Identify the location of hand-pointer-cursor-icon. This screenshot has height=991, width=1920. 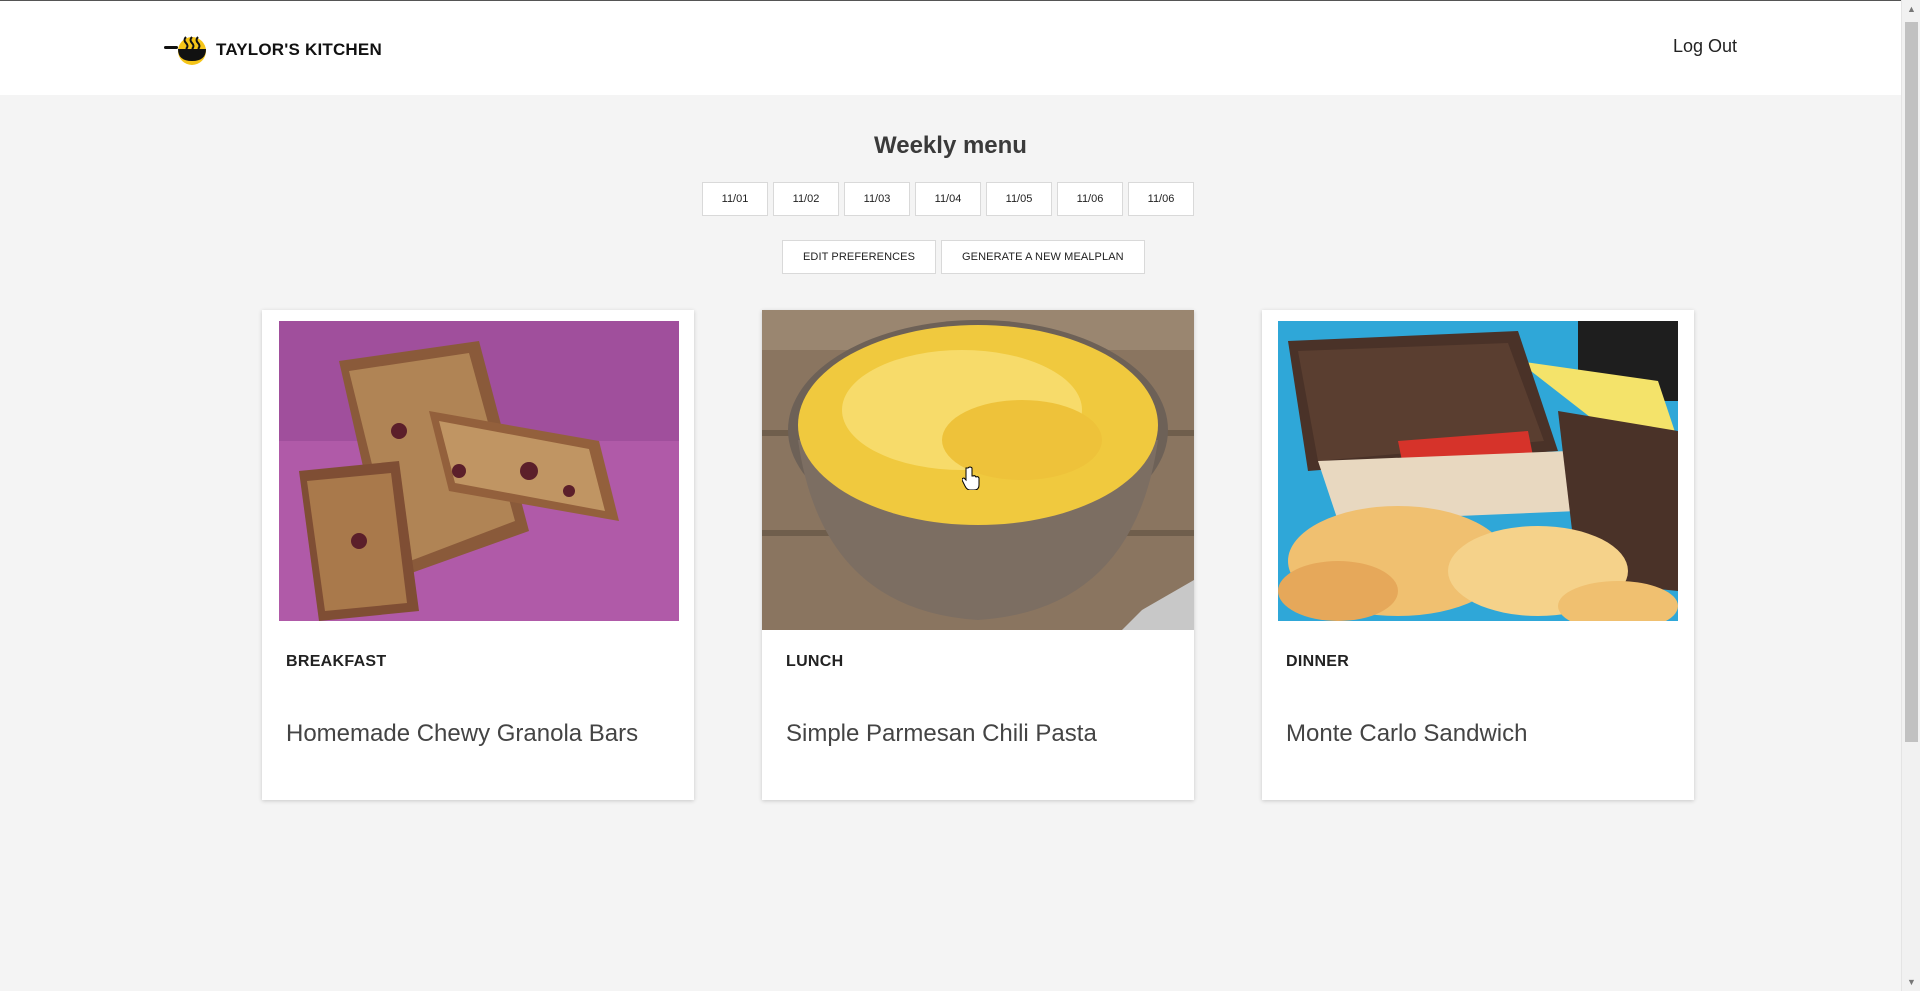
(971, 478).